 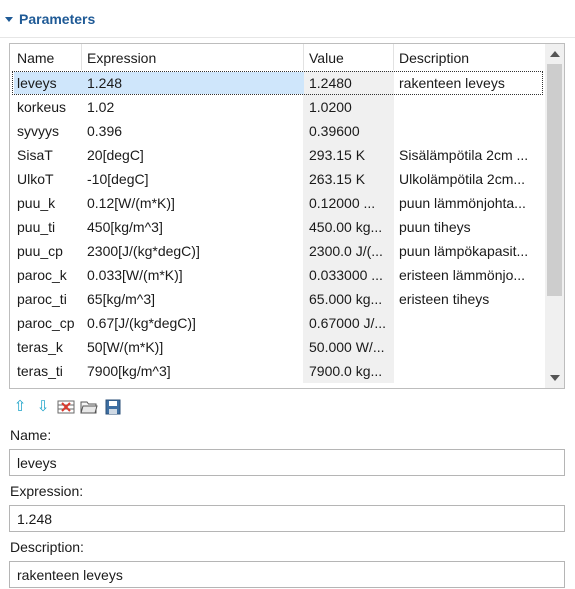 What do you see at coordinates (57, 19) in the screenshot?
I see `section-title: Parameters` at bounding box center [57, 19].